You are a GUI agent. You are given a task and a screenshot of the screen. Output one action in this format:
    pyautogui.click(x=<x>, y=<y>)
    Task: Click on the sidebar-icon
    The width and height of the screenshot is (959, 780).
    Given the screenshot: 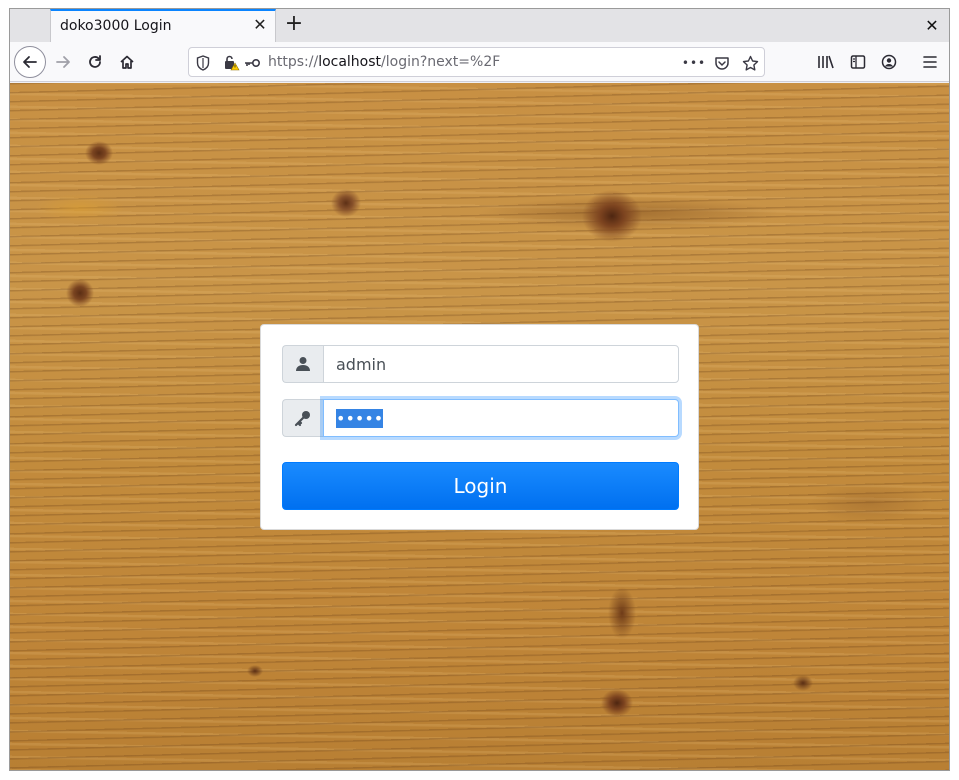 What is the action you would take?
    pyautogui.click(x=858, y=62)
    